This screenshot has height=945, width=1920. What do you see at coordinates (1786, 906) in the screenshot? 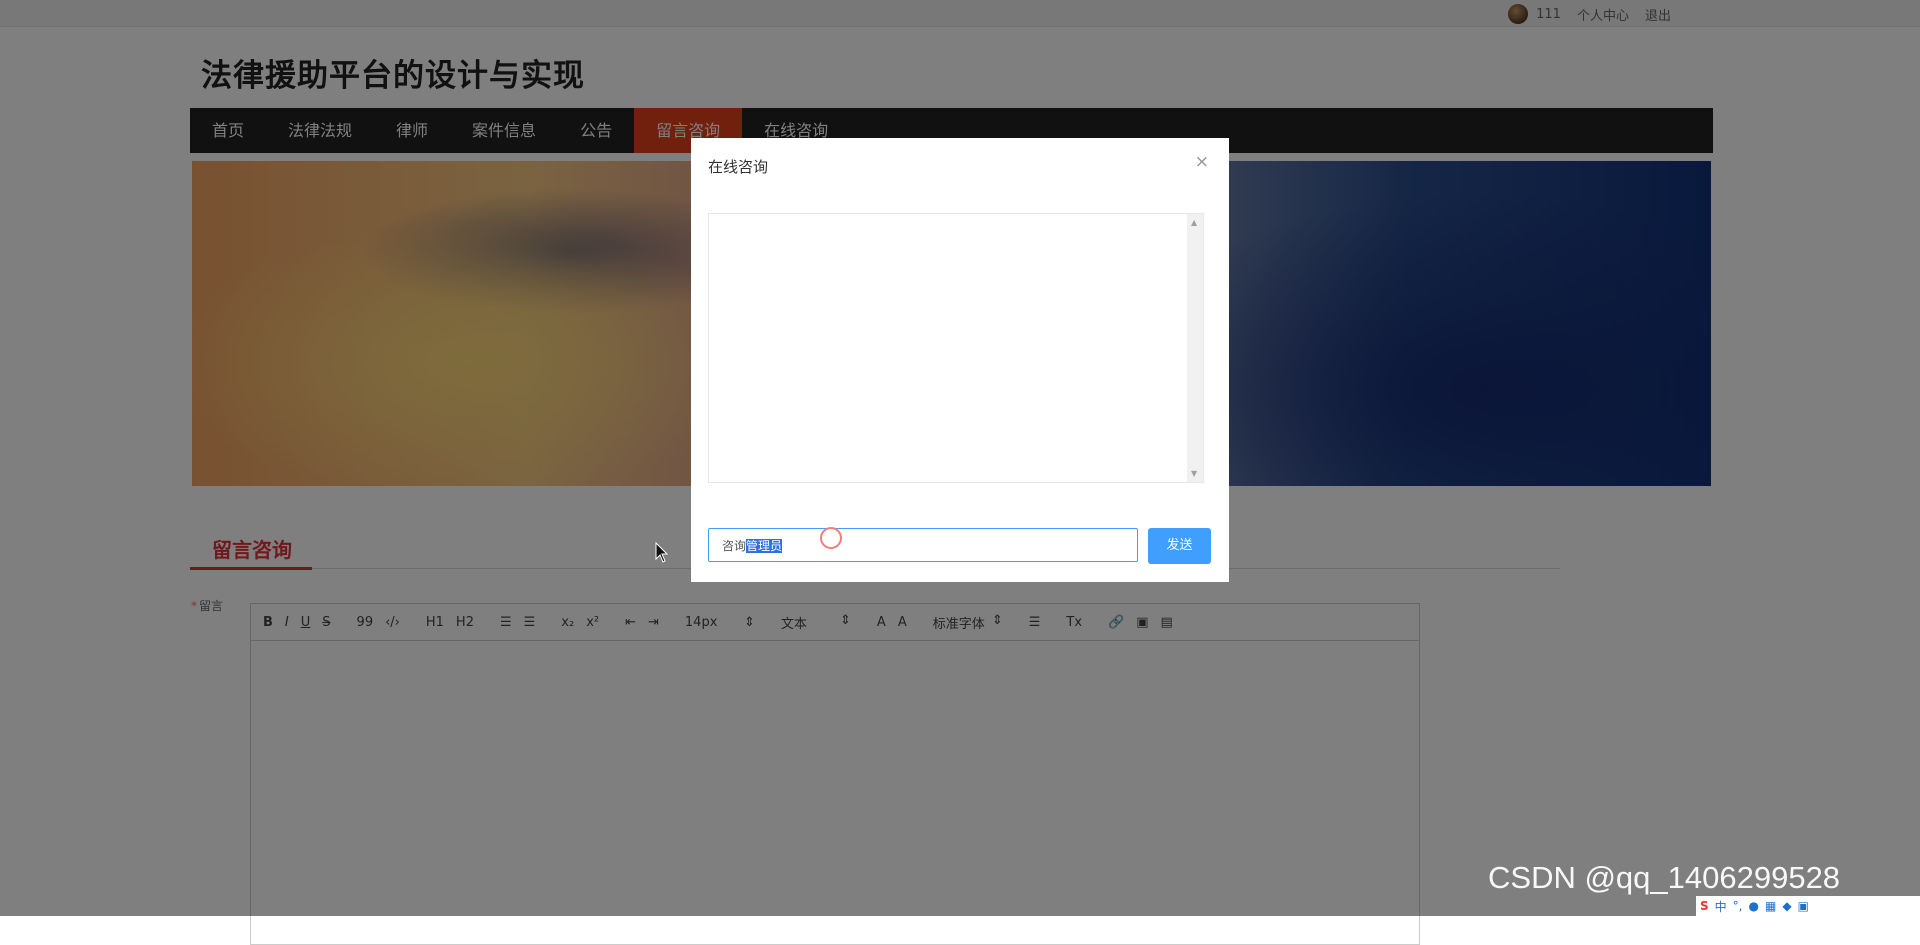
I see `skin-icon: ◆` at bounding box center [1786, 906].